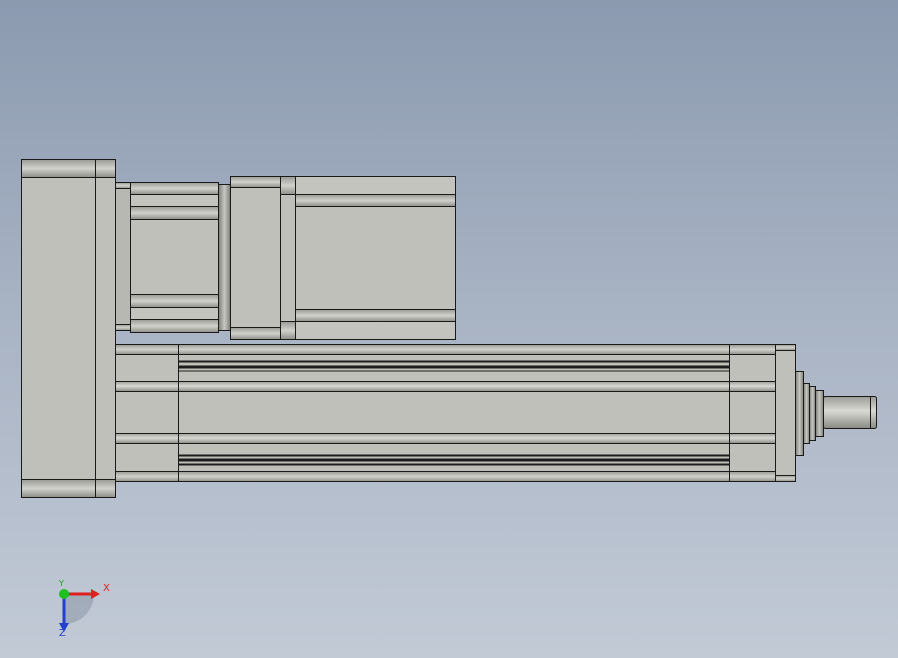 This screenshot has width=898, height=658. What do you see at coordinates (375, 258) in the screenshot?
I see `motor-body` at bounding box center [375, 258].